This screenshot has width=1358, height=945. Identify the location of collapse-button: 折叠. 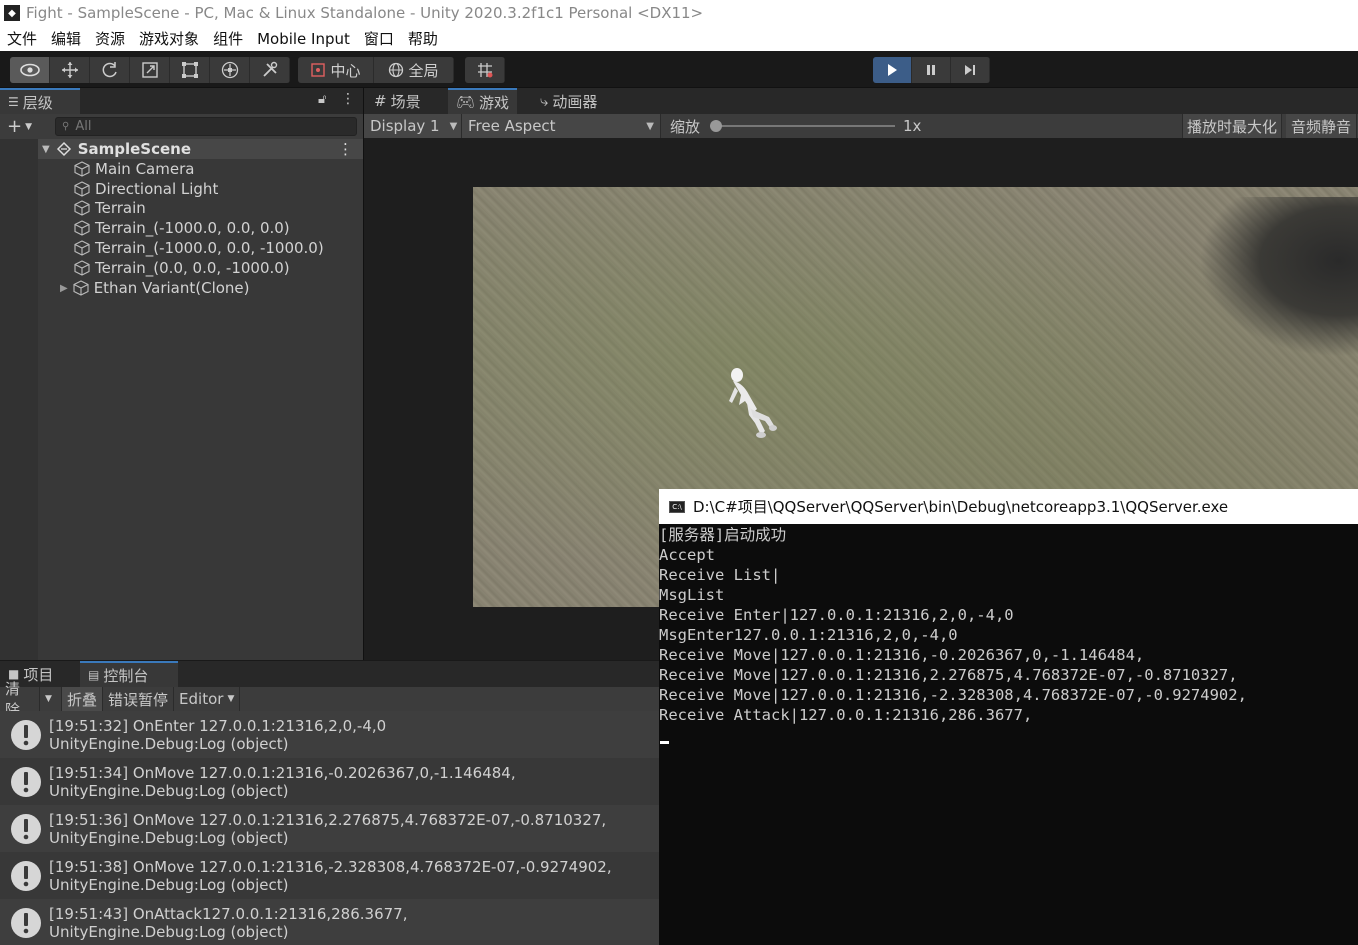
(83, 699).